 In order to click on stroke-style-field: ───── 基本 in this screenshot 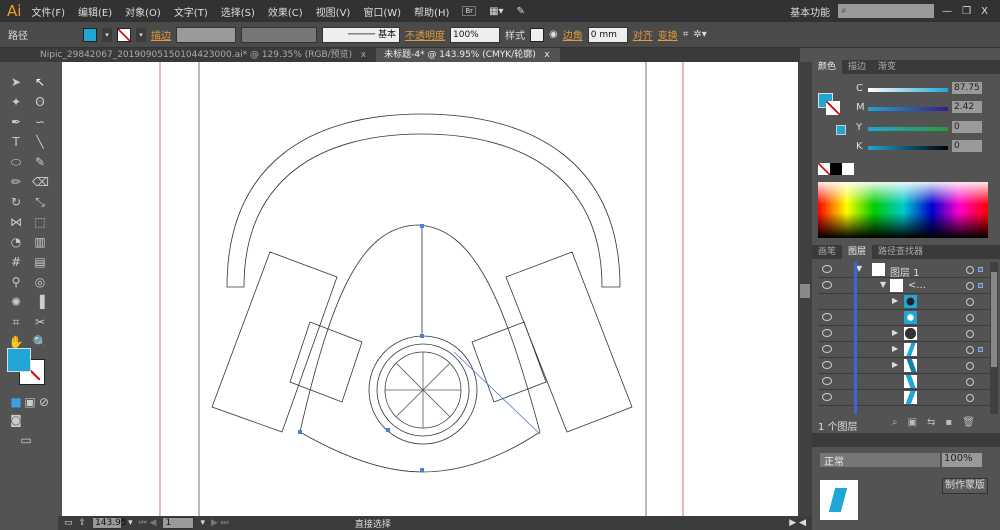, I will do `click(361, 34)`.